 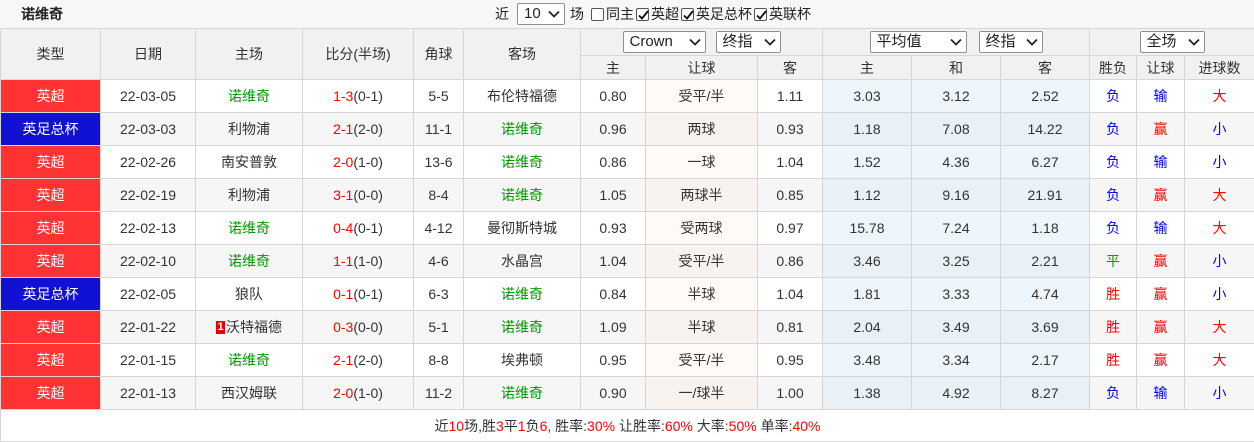 I want to click on checkbox-label-premier-league: 英超, so click(x=665, y=14).